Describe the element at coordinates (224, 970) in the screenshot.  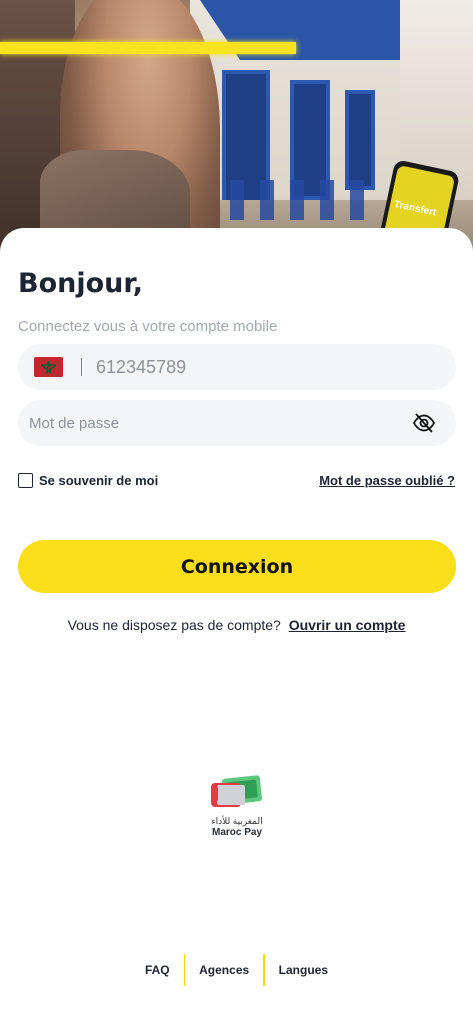
I see `footer-link-agences: Agences` at that location.